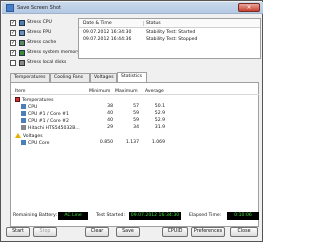 The height and width of the screenshot is (242, 320). What do you see at coordinates (17, 99) in the screenshot?
I see `thermometer-icon` at bounding box center [17, 99].